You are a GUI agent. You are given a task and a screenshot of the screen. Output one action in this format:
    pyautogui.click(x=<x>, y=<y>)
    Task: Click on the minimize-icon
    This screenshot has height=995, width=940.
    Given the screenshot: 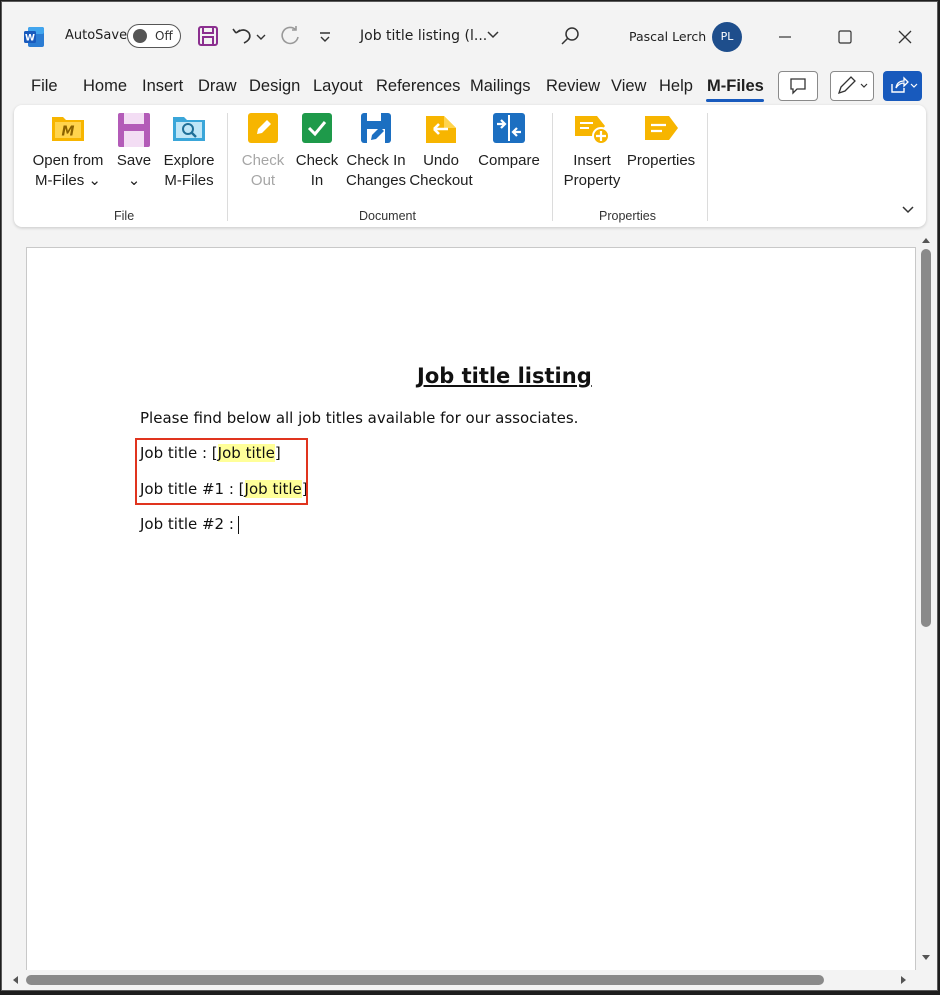 What is the action you would take?
    pyautogui.click(x=785, y=37)
    